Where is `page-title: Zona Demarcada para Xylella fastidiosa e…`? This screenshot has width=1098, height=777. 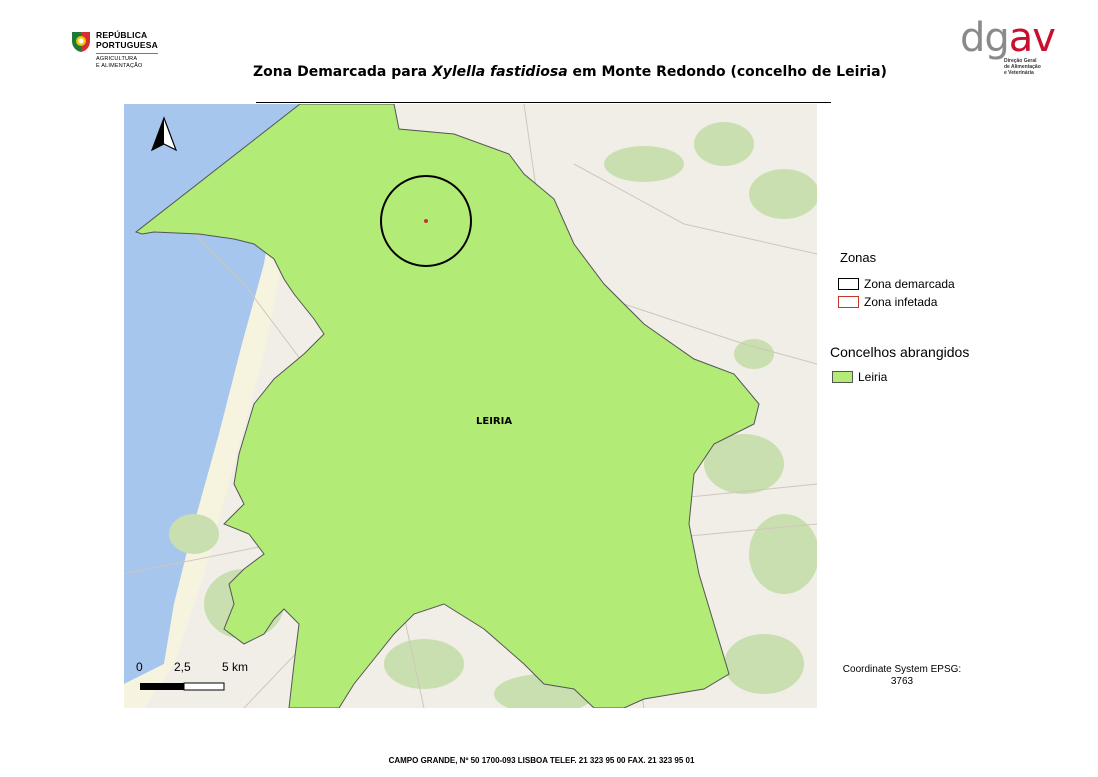 page-title: Zona Demarcada para Xylella fastidiosa e… is located at coordinates (549, 72).